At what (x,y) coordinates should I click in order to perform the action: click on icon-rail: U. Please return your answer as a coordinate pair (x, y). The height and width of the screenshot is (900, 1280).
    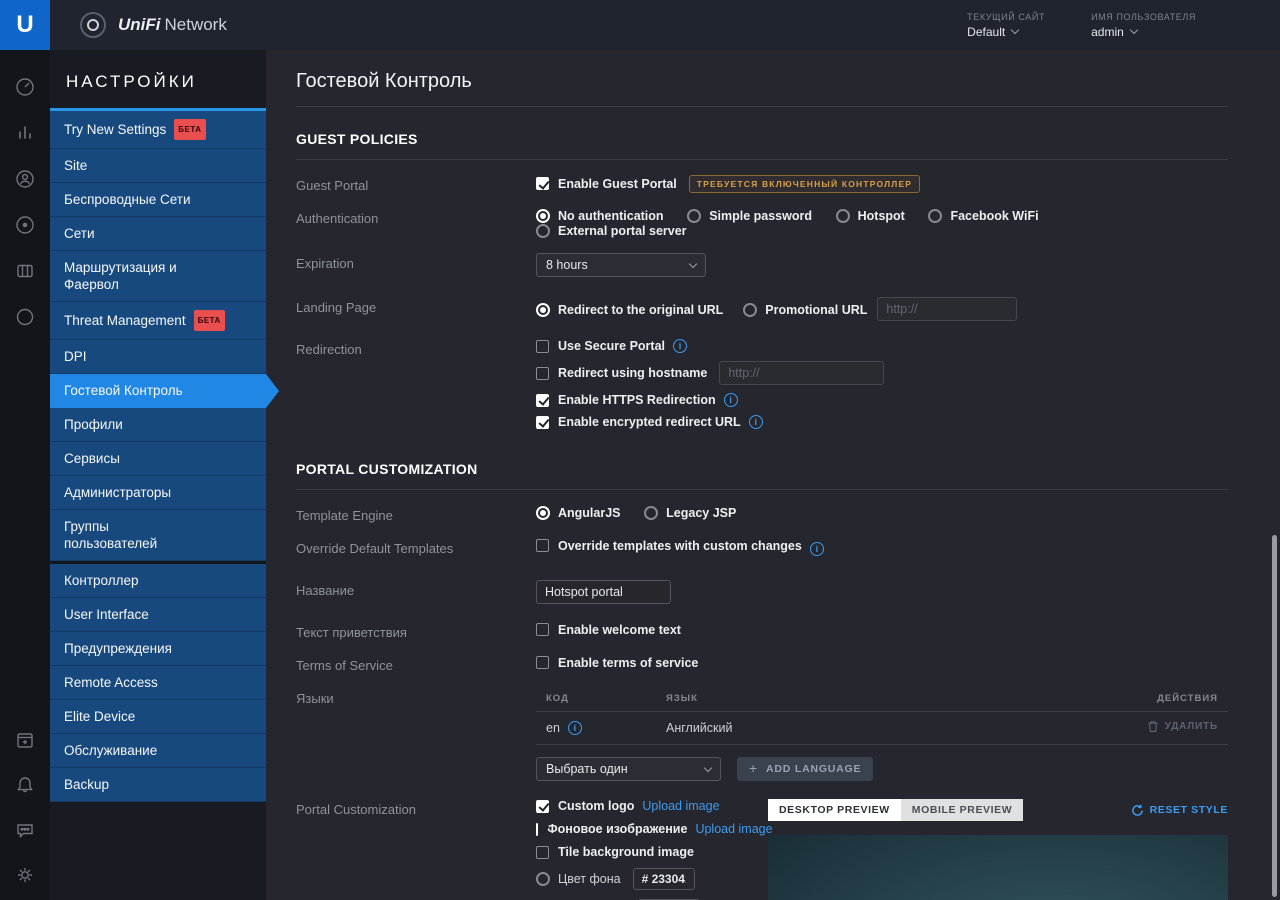
    Looking at the image, I should click on (25, 450).